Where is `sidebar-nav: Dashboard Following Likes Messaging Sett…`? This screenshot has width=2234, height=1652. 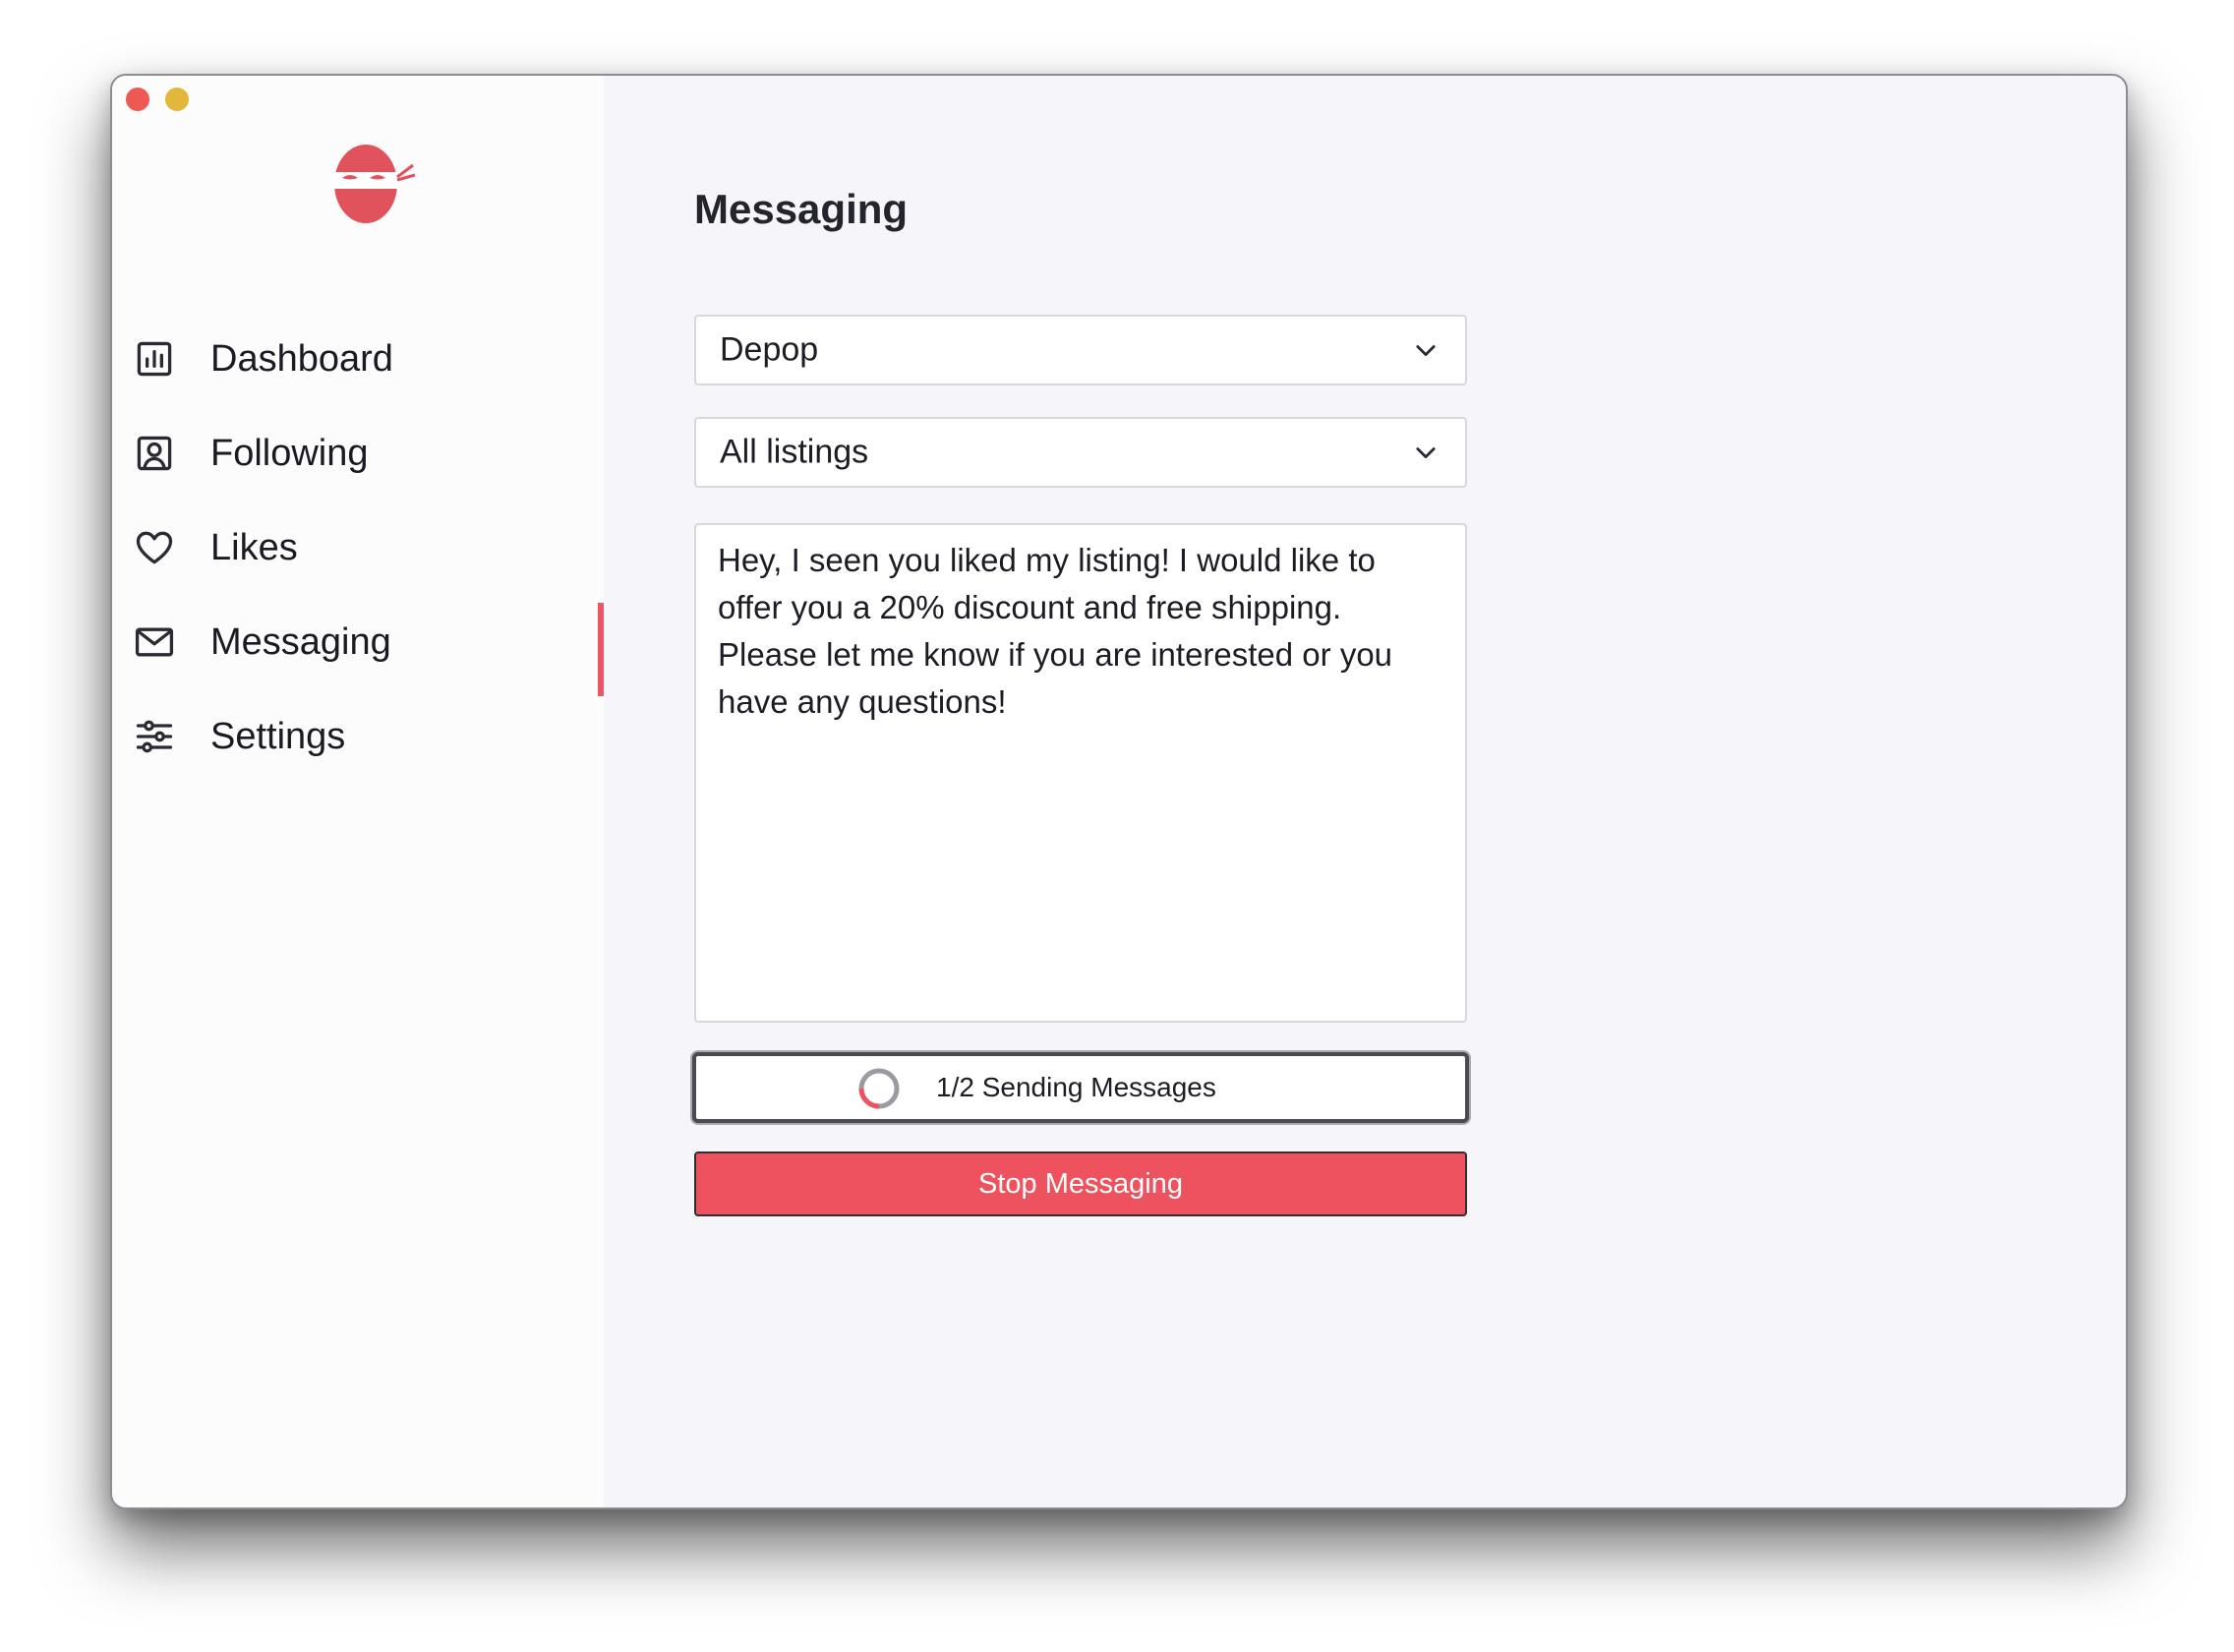 sidebar-nav: Dashboard Following Likes Messaging Sett… is located at coordinates (358, 548).